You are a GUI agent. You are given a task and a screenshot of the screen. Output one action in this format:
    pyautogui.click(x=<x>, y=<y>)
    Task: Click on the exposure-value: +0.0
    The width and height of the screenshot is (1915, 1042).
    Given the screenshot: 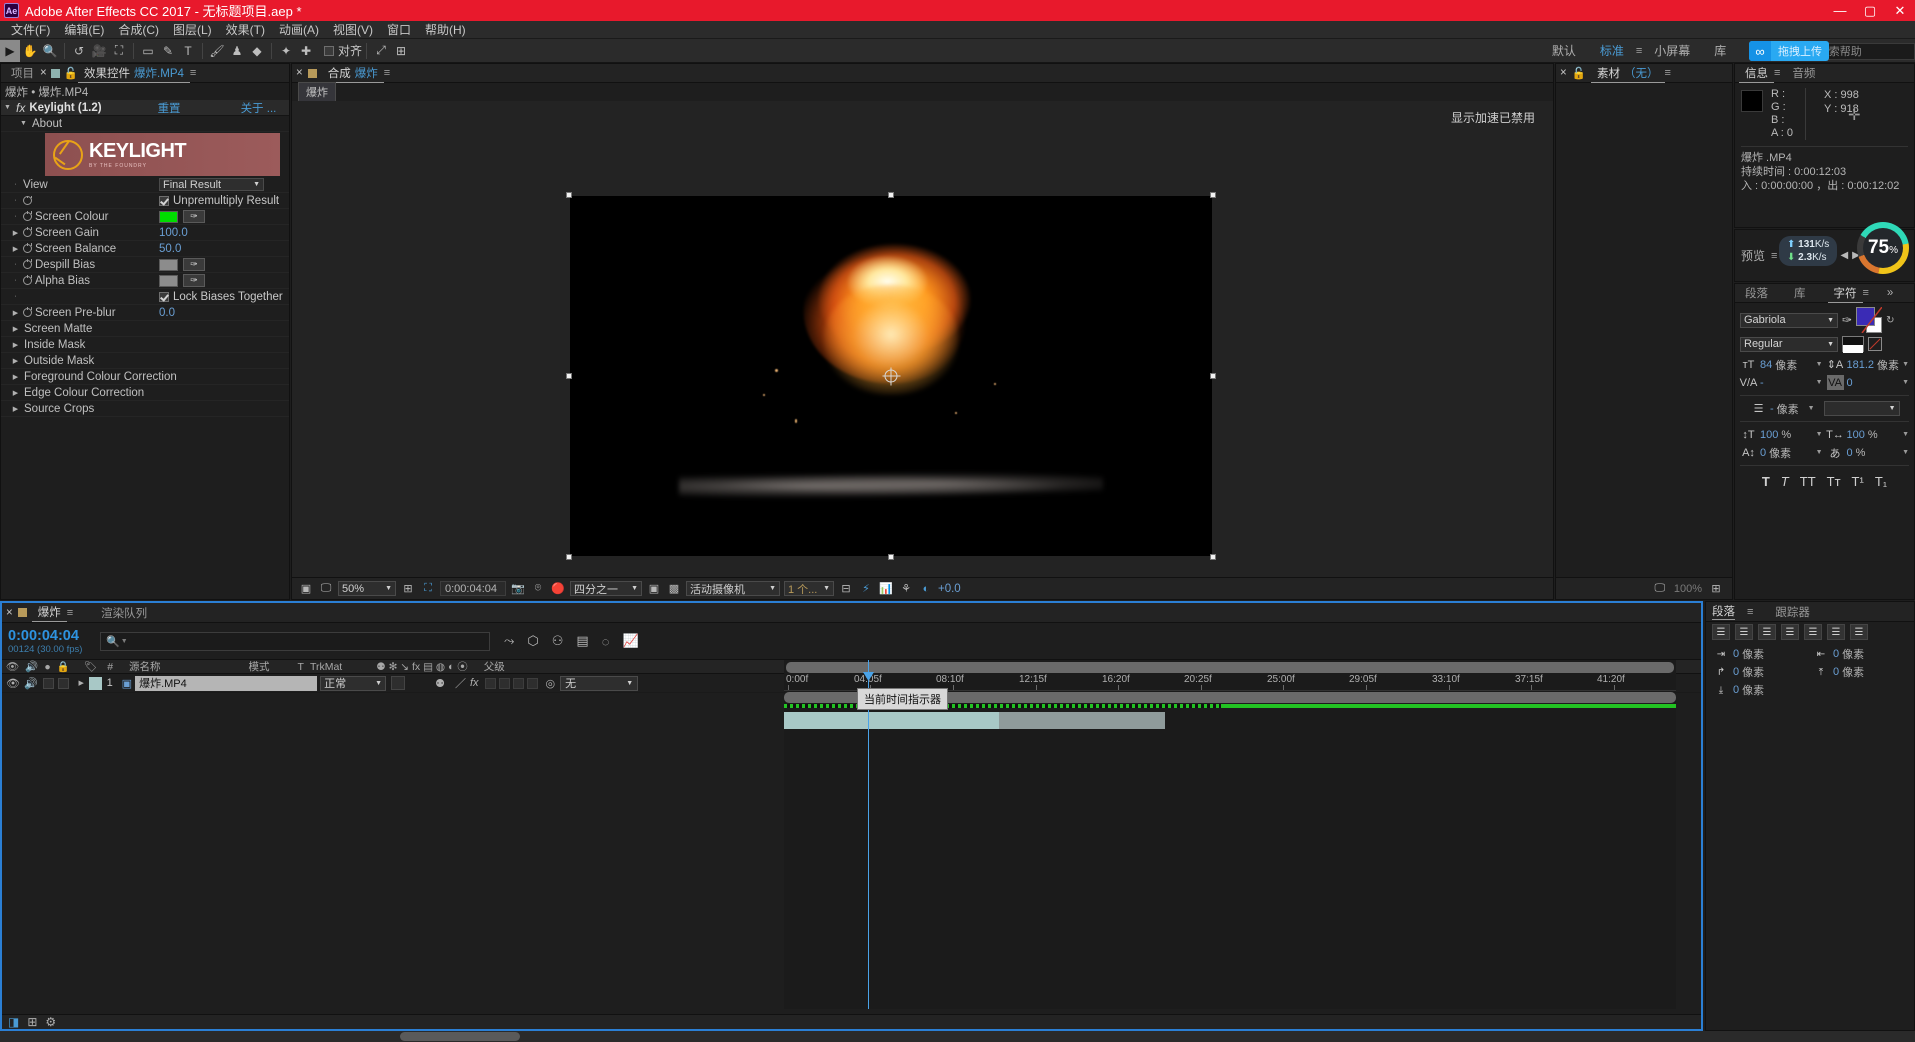 What is the action you would take?
    pyautogui.click(x=949, y=589)
    